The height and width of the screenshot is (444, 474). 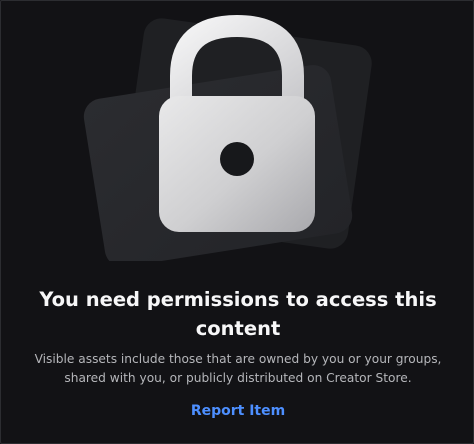 I want to click on report-item-link: Report Item, so click(x=237, y=411).